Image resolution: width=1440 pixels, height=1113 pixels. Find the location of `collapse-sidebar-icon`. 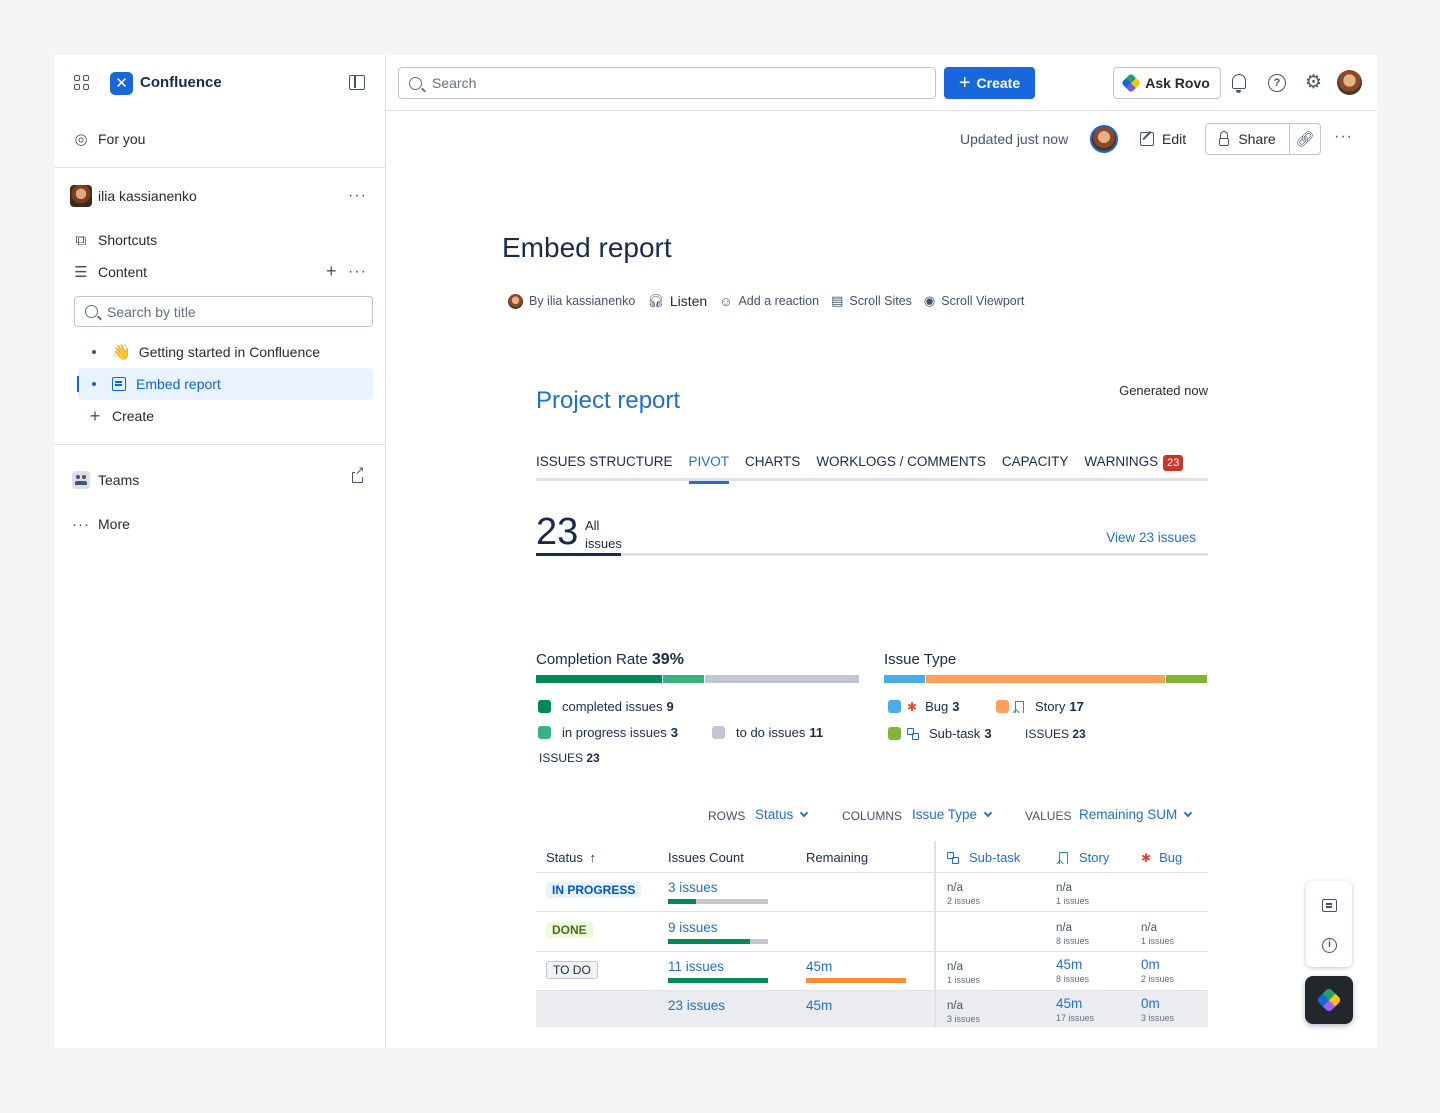

collapse-sidebar-icon is located at coordinates (357, 82).